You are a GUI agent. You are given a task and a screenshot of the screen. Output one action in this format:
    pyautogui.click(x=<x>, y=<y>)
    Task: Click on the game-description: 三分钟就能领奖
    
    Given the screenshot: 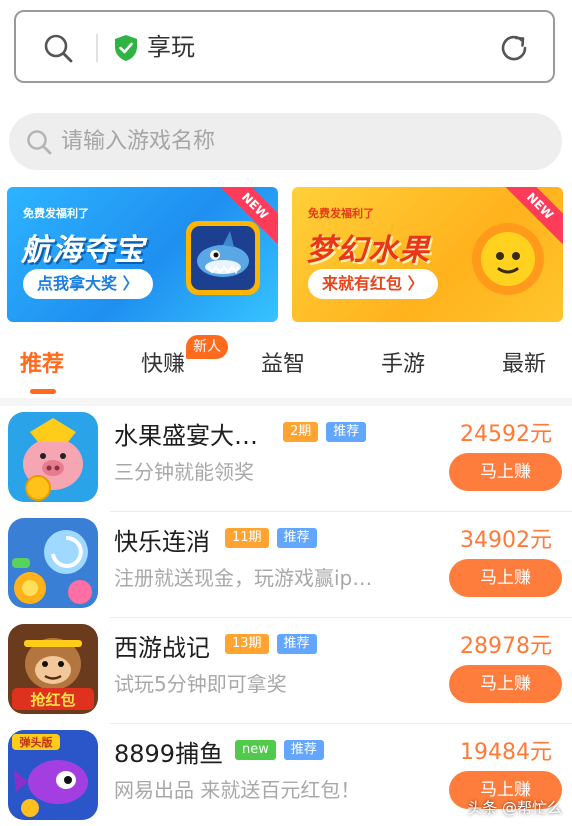 What is the action you would take?
    pyautogui.click(x=184, y=472)
    